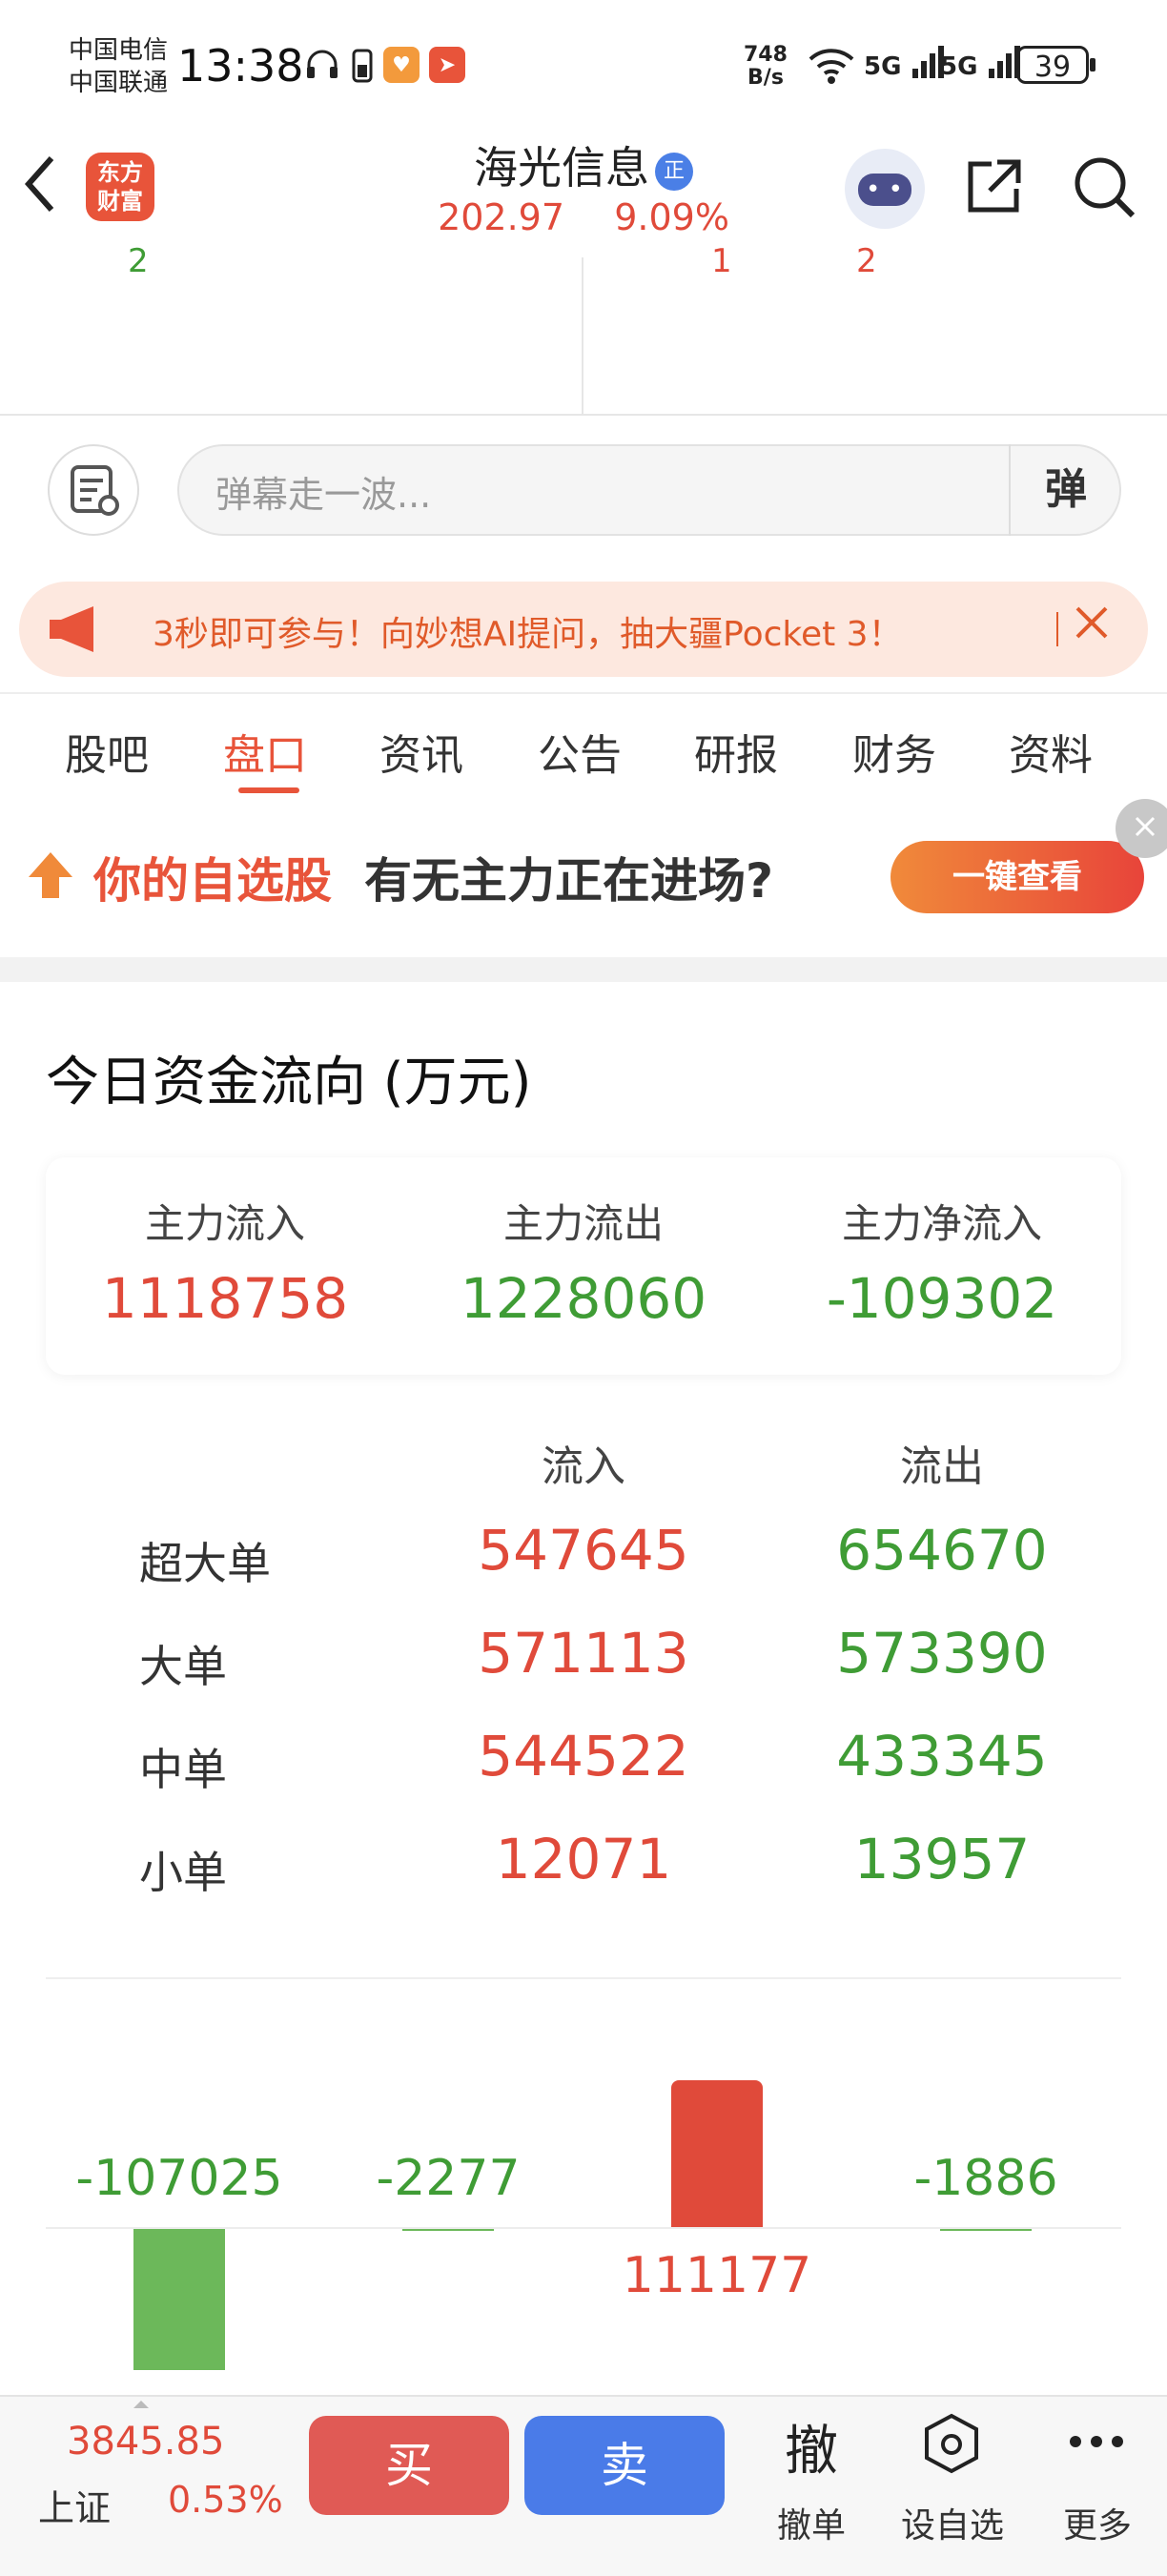 This screenshot has width=1167, height=2576. I want to click on row-label-medium: 中单, so click(183, 1769).